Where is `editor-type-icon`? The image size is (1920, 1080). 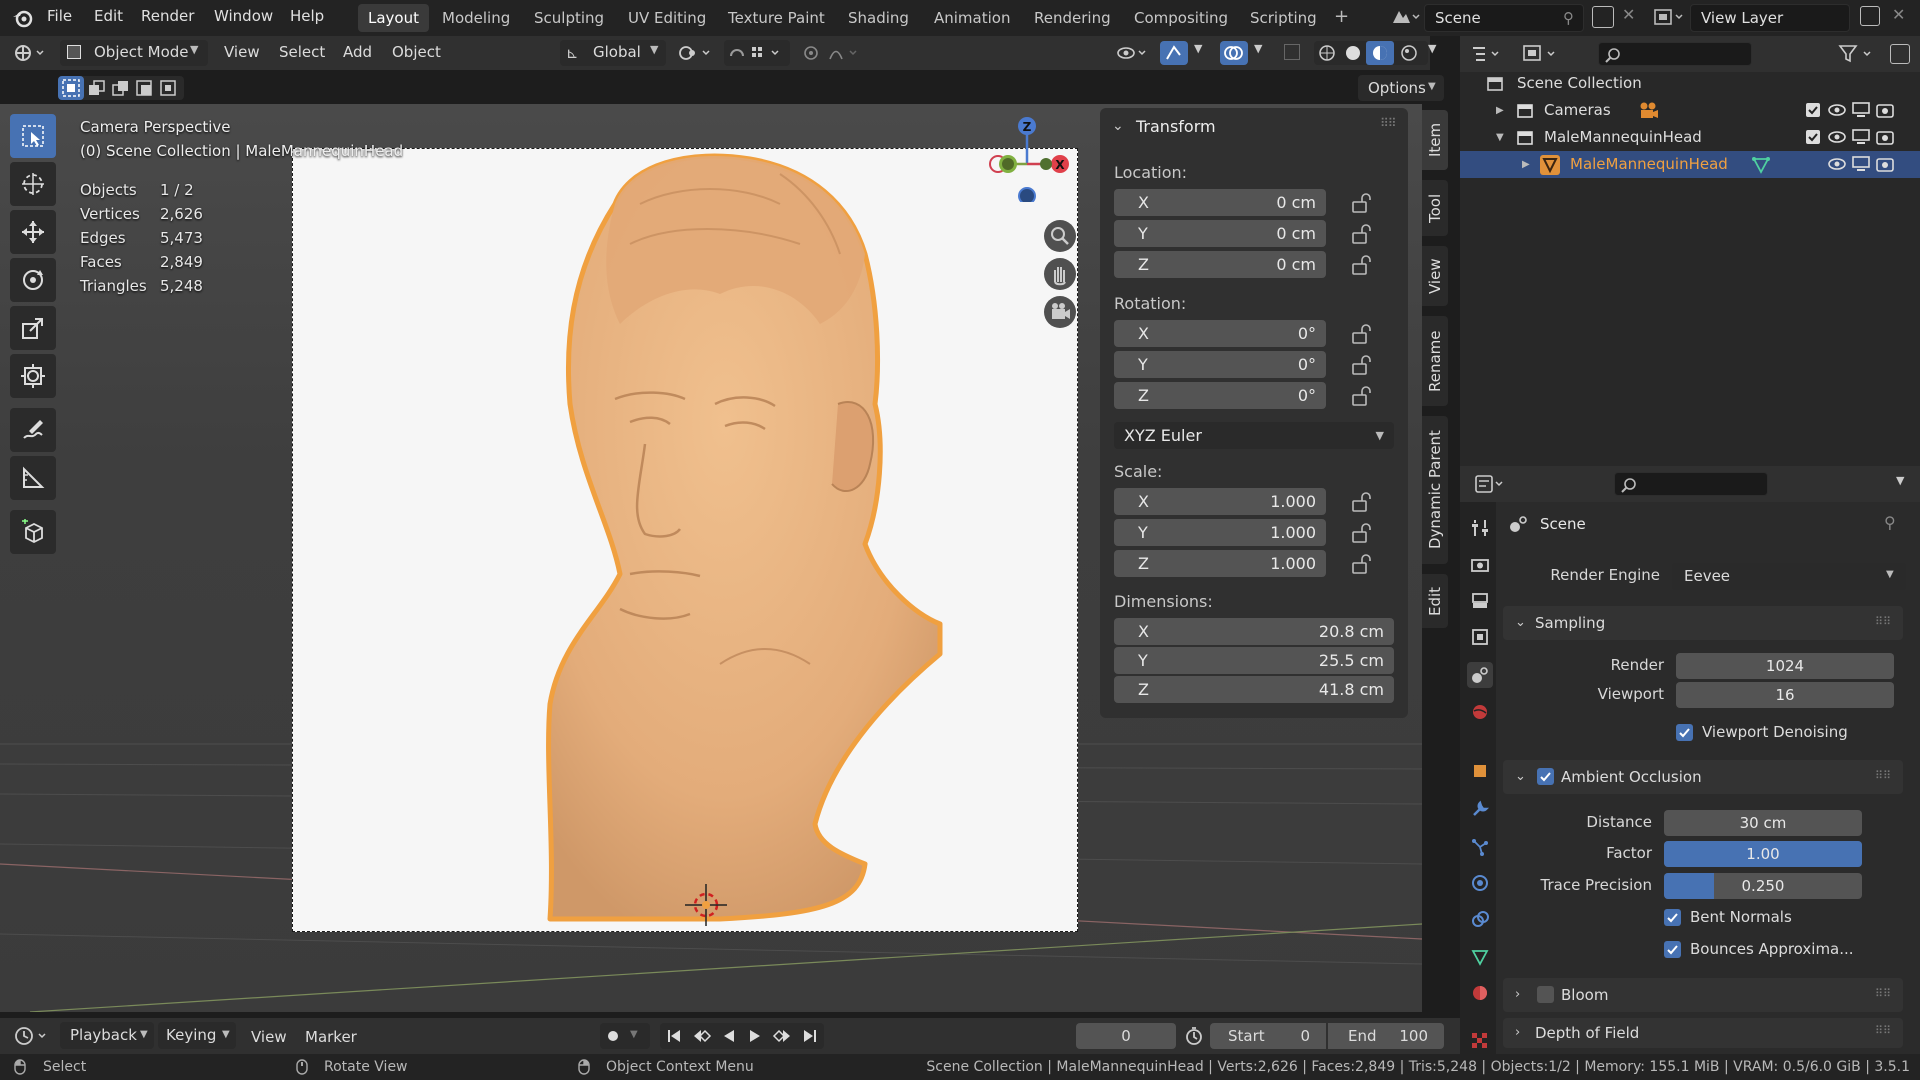 editor-type-icon is located at coordinates (32, 53).